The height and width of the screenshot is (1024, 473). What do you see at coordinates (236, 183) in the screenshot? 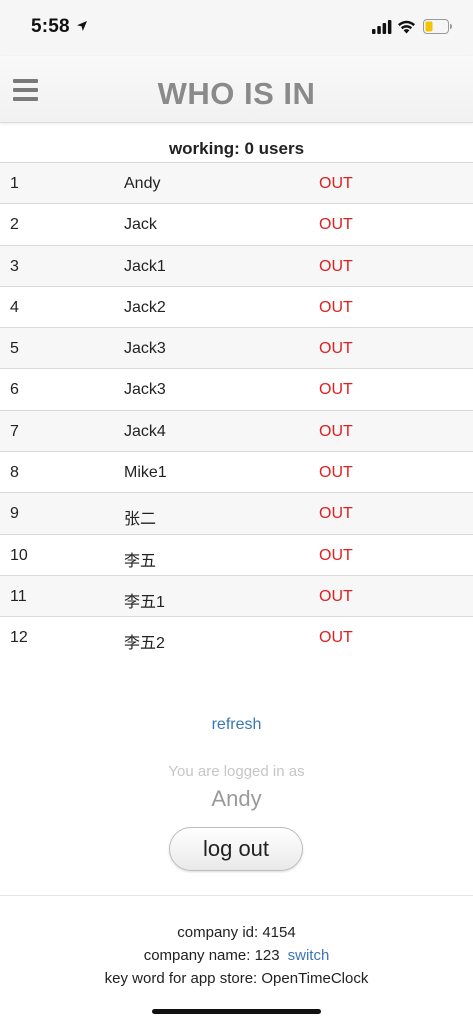
I see `table-row: 1 Andy OUT` at bounding box center [236, 183].